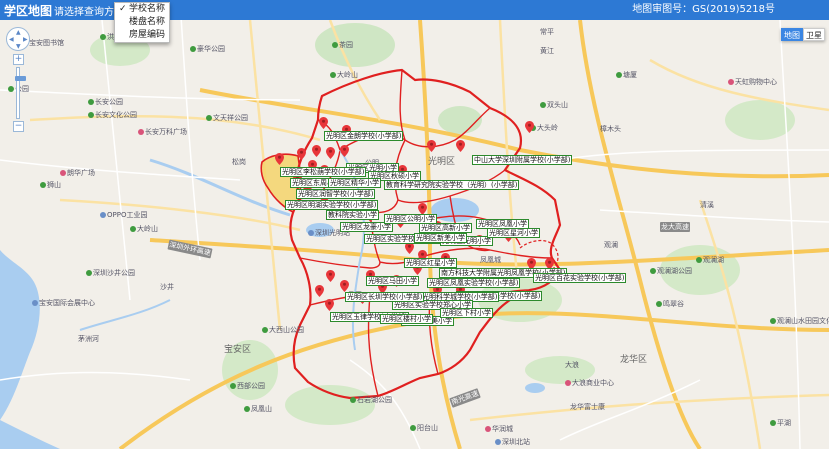  What do you see at coordinates (123, 215) in the screenshot?
I see `place-label: OPPO工业园` at bounding box center [123, 215].